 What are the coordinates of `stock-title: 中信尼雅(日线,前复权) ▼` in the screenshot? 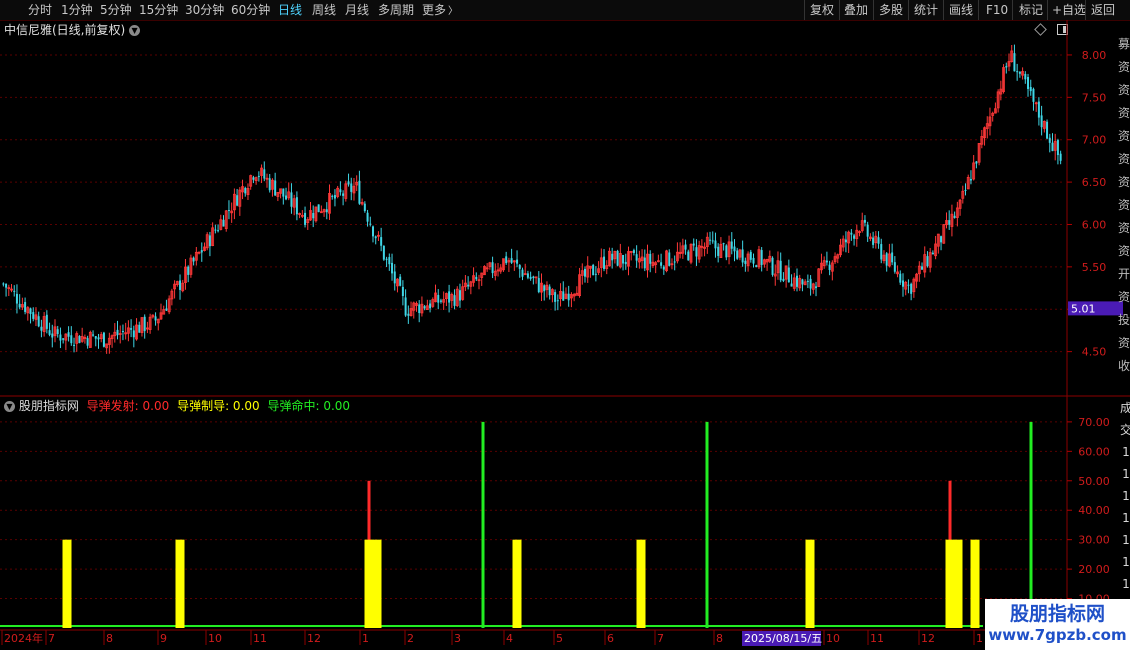 It's located at (72, 30).